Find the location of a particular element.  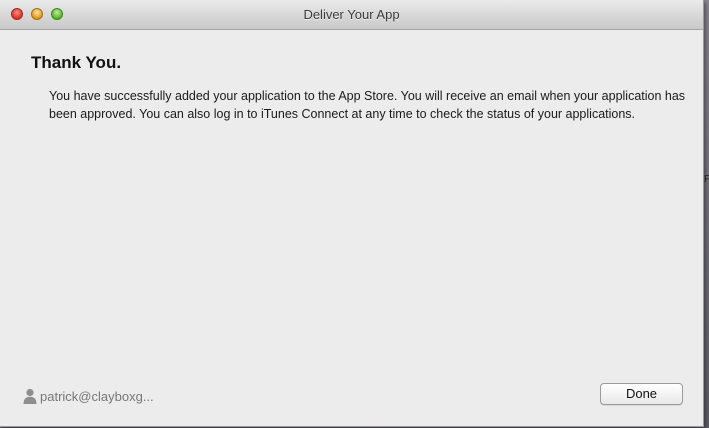

thank-you-heading: Thank You. is located at coordinates (76, 62).